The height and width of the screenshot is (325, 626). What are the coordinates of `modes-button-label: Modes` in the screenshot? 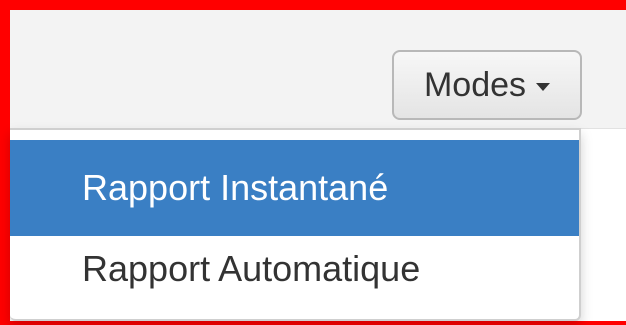 It's located at (475, 84).